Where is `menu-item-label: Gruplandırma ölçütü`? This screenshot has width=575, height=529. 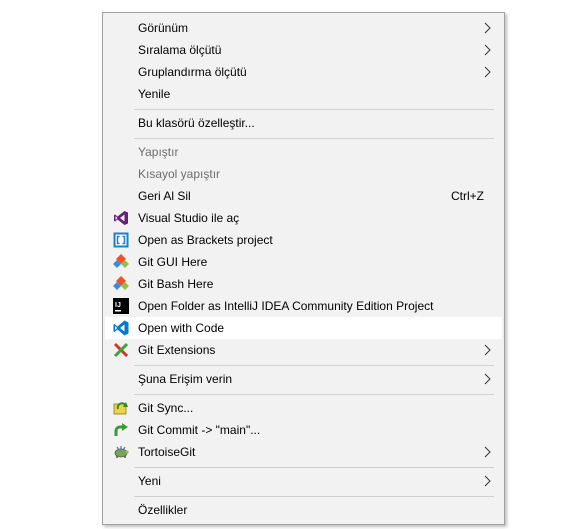 menu-item-label: Gruplandırma ölçütü is located at coordinates (192, 72).